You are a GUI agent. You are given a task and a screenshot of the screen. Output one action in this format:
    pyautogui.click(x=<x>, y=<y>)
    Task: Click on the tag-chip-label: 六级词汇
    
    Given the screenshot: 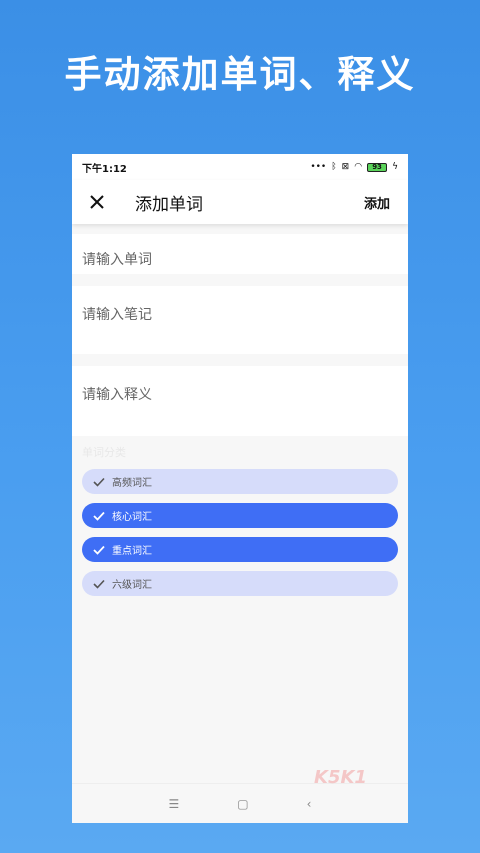 What is the action you would take?
    pyautogui.click(x=132, y=585)
    